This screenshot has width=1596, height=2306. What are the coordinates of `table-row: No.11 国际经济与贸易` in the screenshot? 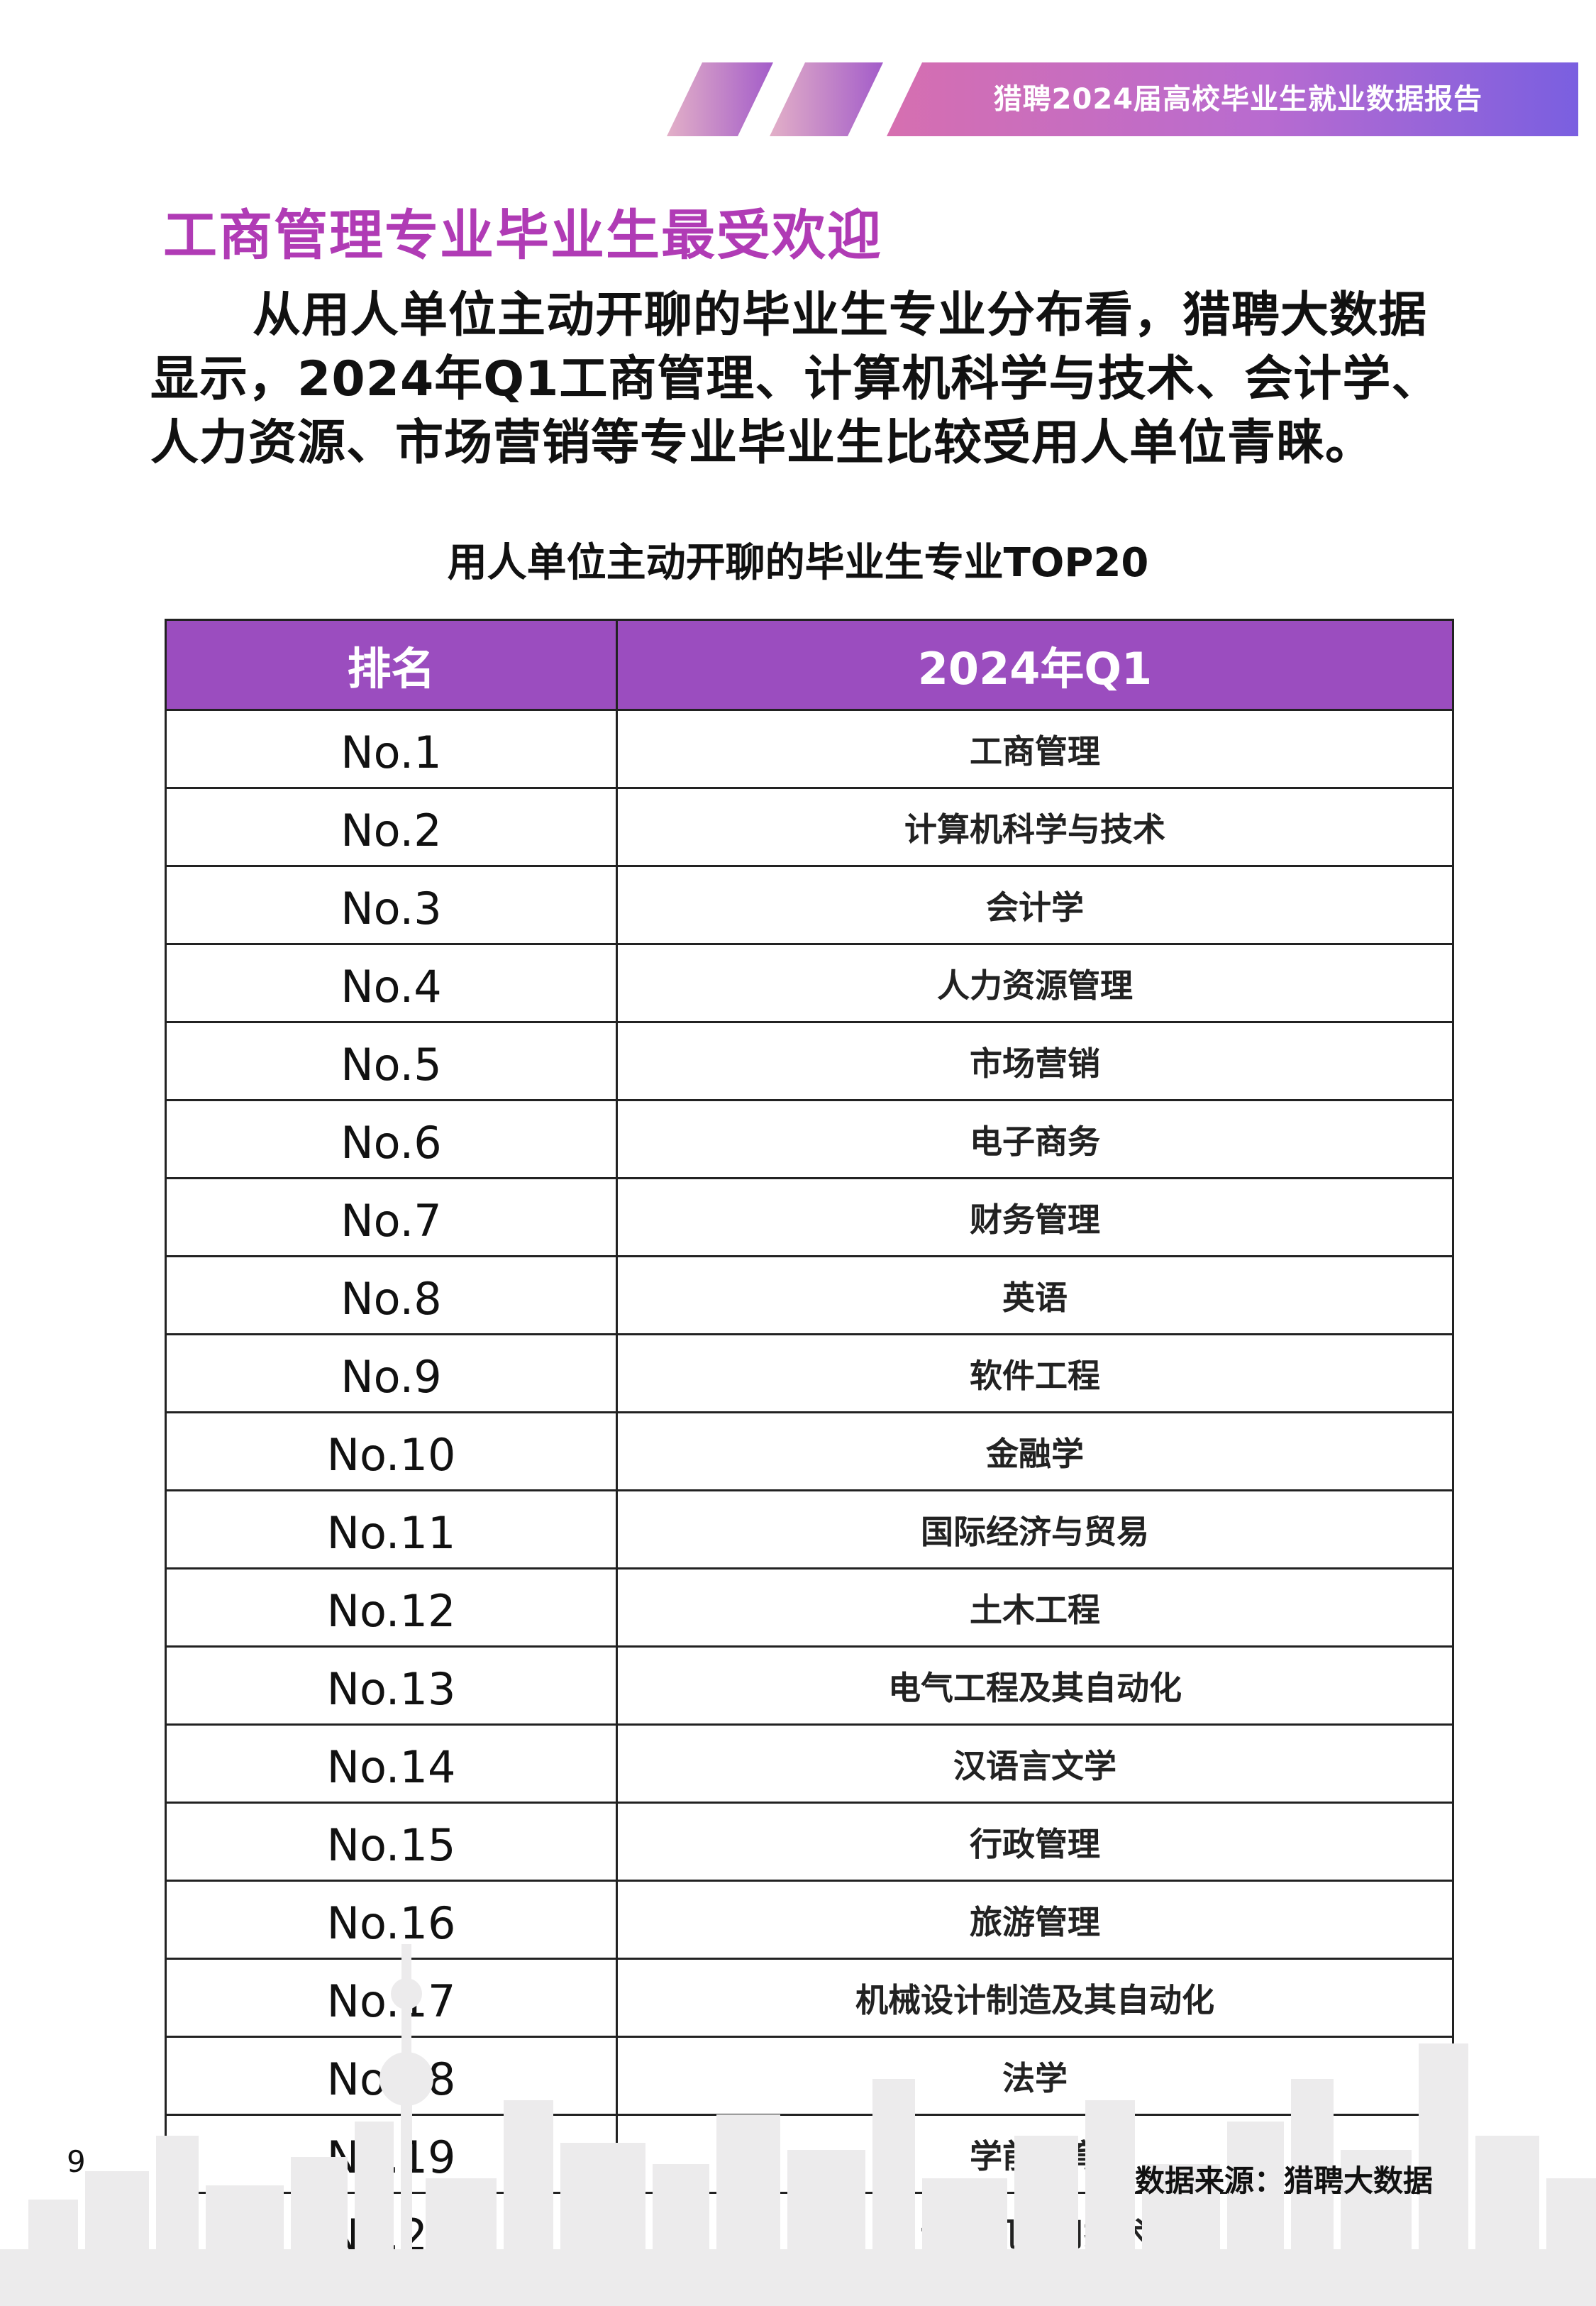 It's located at (810, 1529).